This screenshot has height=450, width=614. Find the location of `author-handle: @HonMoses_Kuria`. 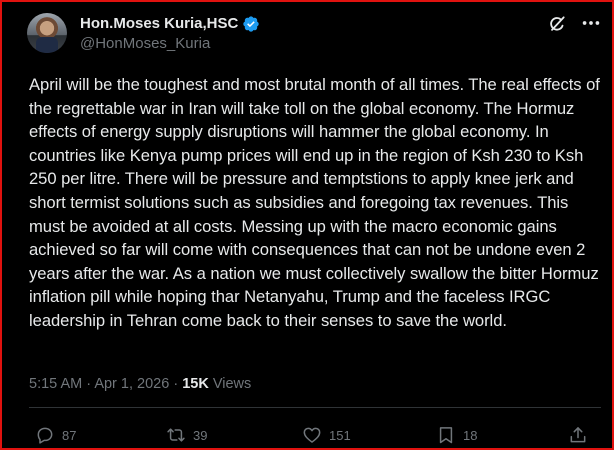

author-handle: @HonMoses_Kuria is located at coordinates (145, 44).